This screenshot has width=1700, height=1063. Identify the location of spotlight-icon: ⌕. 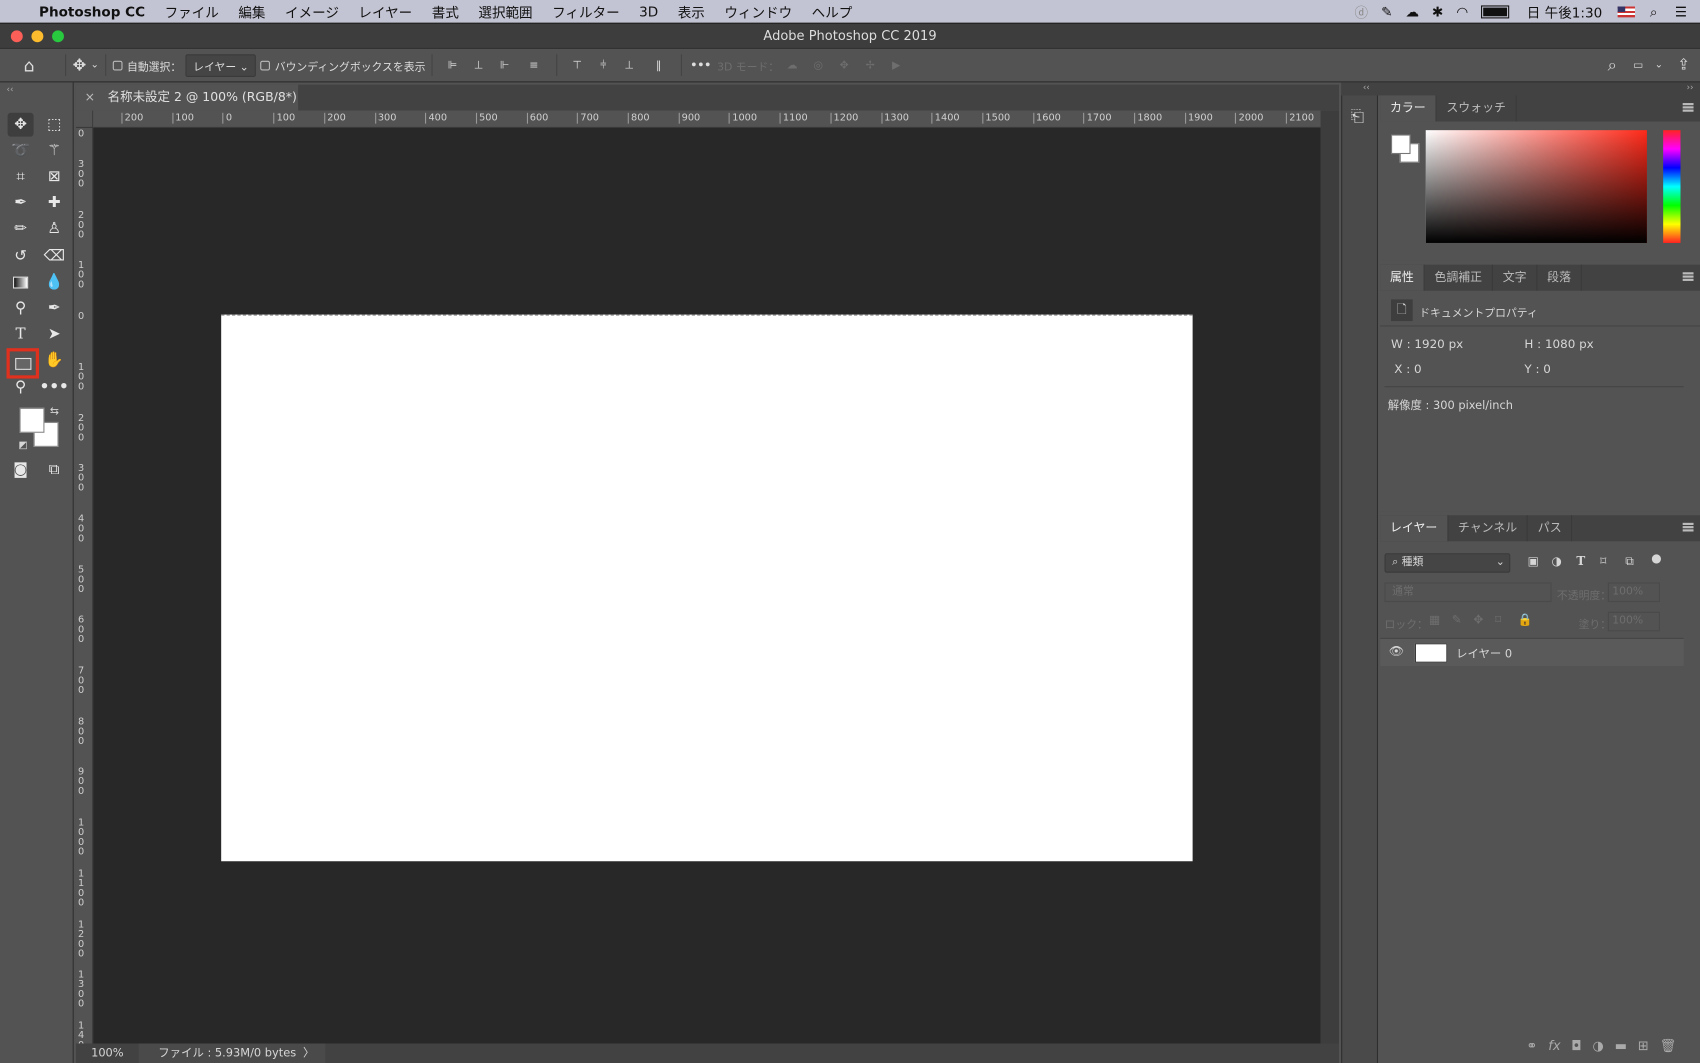
(1654, 11).